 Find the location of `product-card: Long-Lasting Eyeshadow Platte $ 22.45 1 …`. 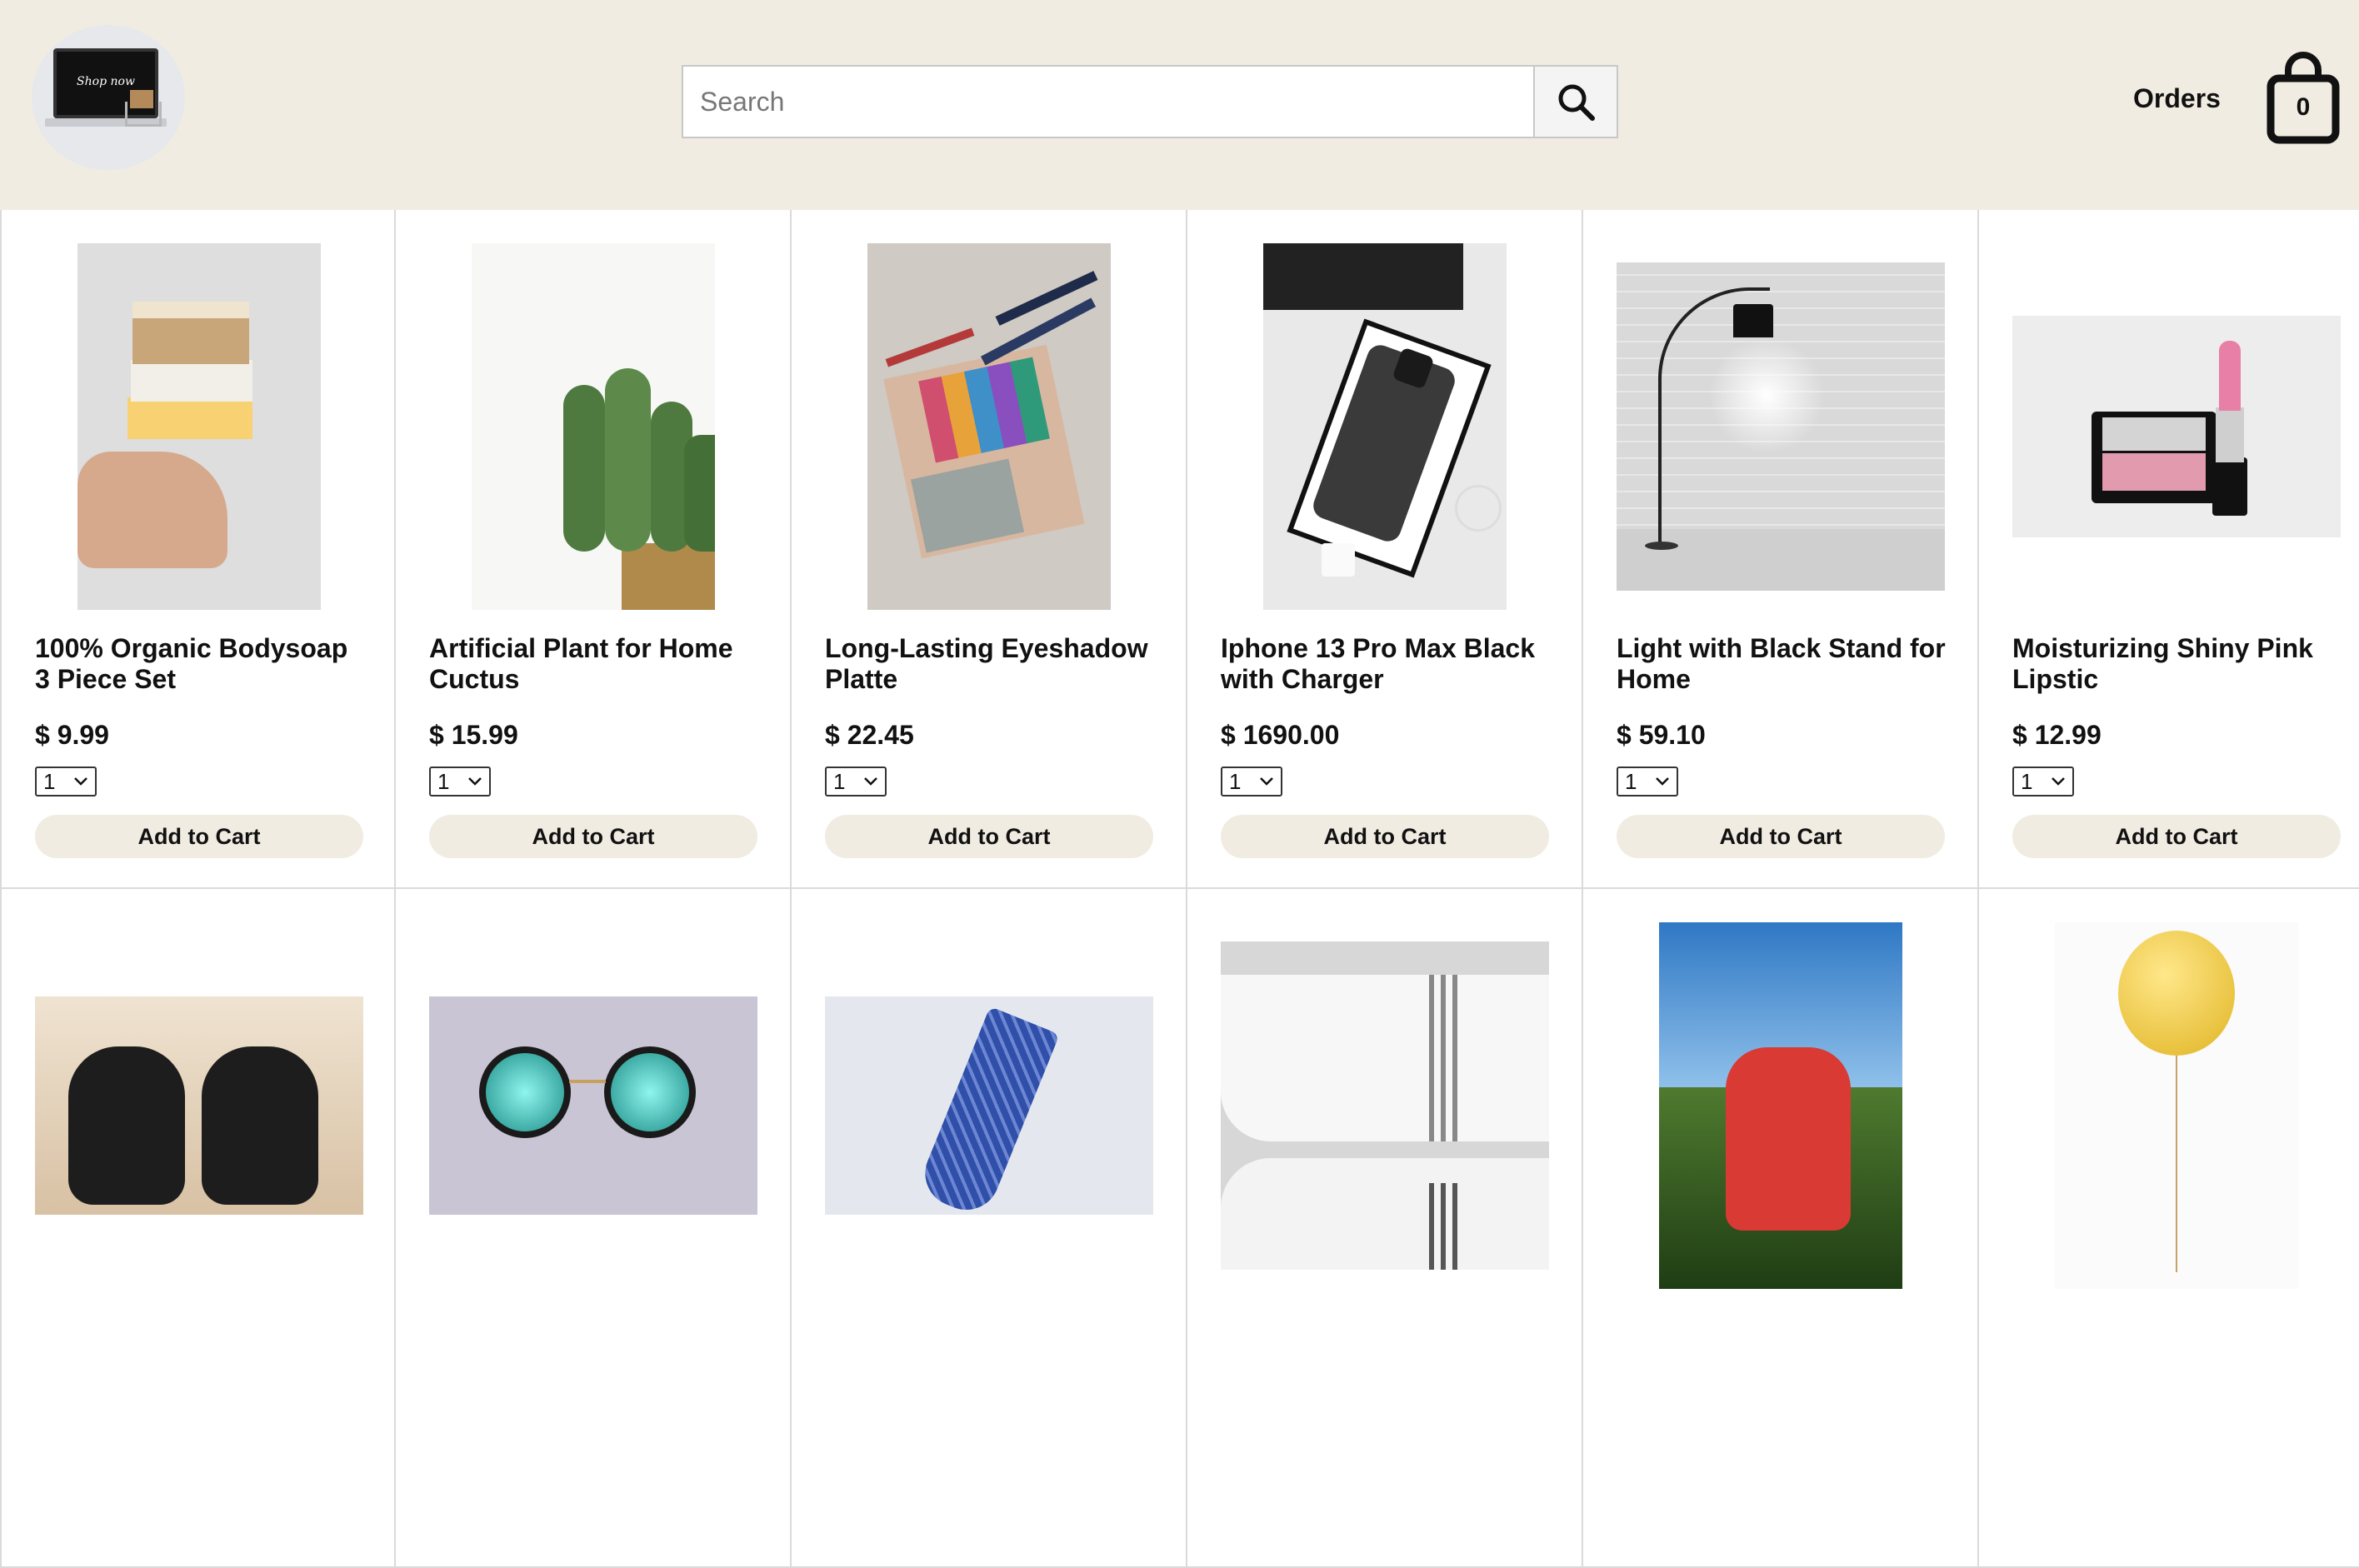

product-card: Long-Lasting Eyeshadow Platte $ 22.45 1 … is located at coordinates (989, 549).